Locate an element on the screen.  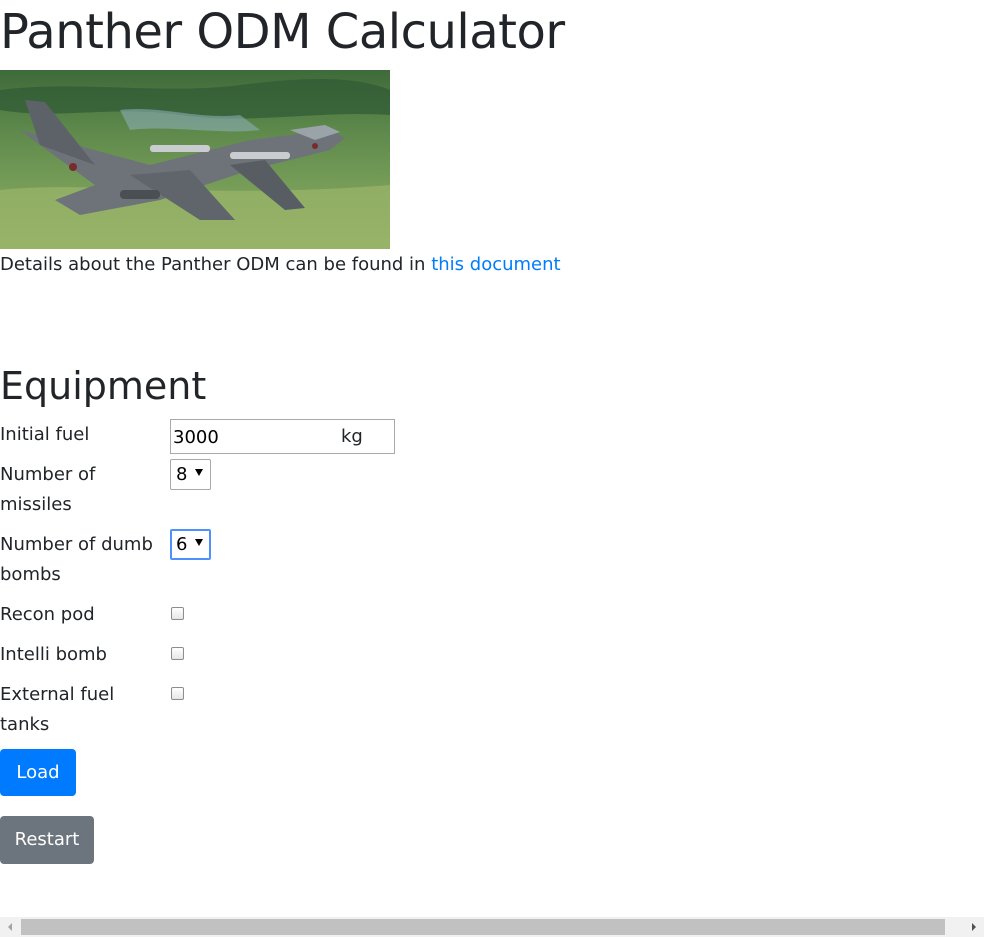
initial-fuel-label: Initial fuel is located at coordinates (45, 434).